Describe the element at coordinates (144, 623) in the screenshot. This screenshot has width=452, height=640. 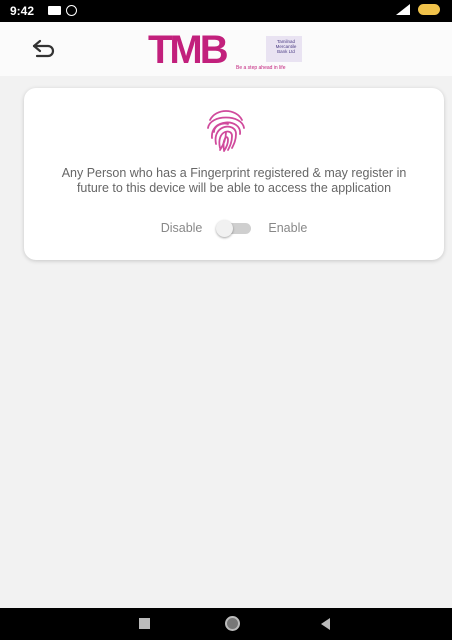
I see `recent-apps-icon` at that location.